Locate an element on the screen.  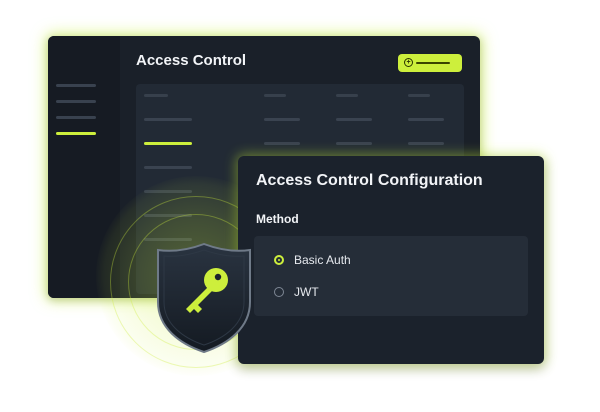
option-jwt: JWT is located at coordinates (296, 292).